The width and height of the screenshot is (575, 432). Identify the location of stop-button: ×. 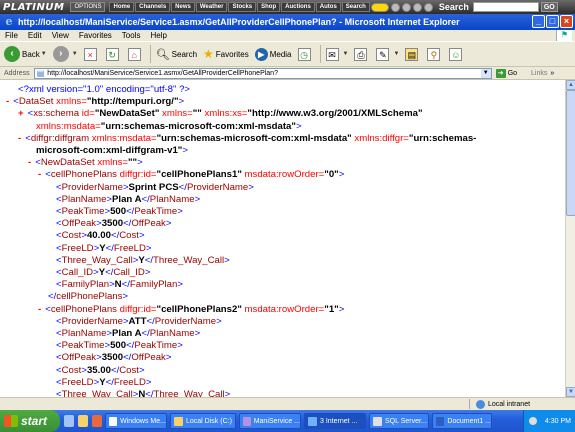
(91, 54).